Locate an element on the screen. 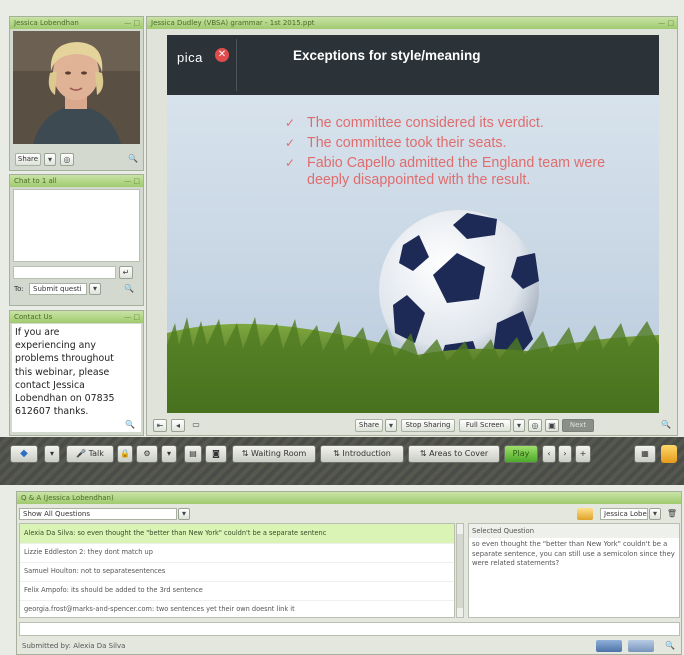  window-icon: ▣ is located at coordinates (552, 425).